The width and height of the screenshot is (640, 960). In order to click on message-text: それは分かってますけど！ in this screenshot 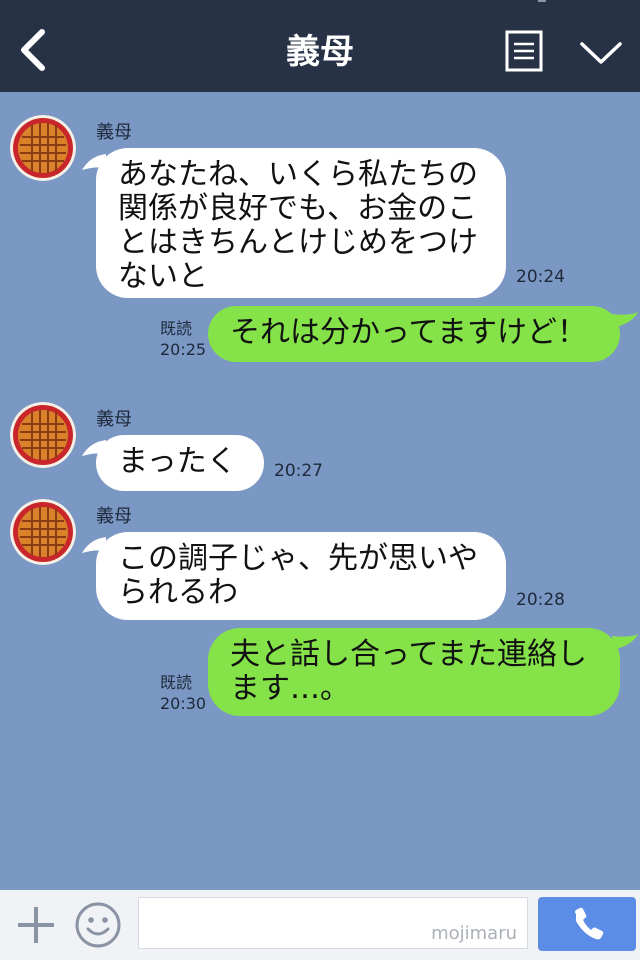, I will do `click(408, 332)`.